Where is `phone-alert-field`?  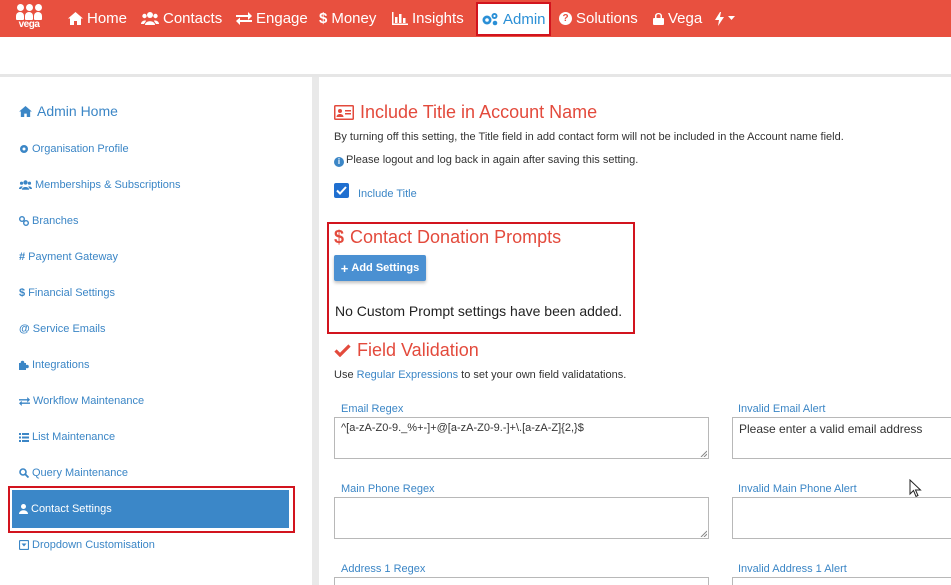
phone-alert-field is located at coordinates (841, 518).